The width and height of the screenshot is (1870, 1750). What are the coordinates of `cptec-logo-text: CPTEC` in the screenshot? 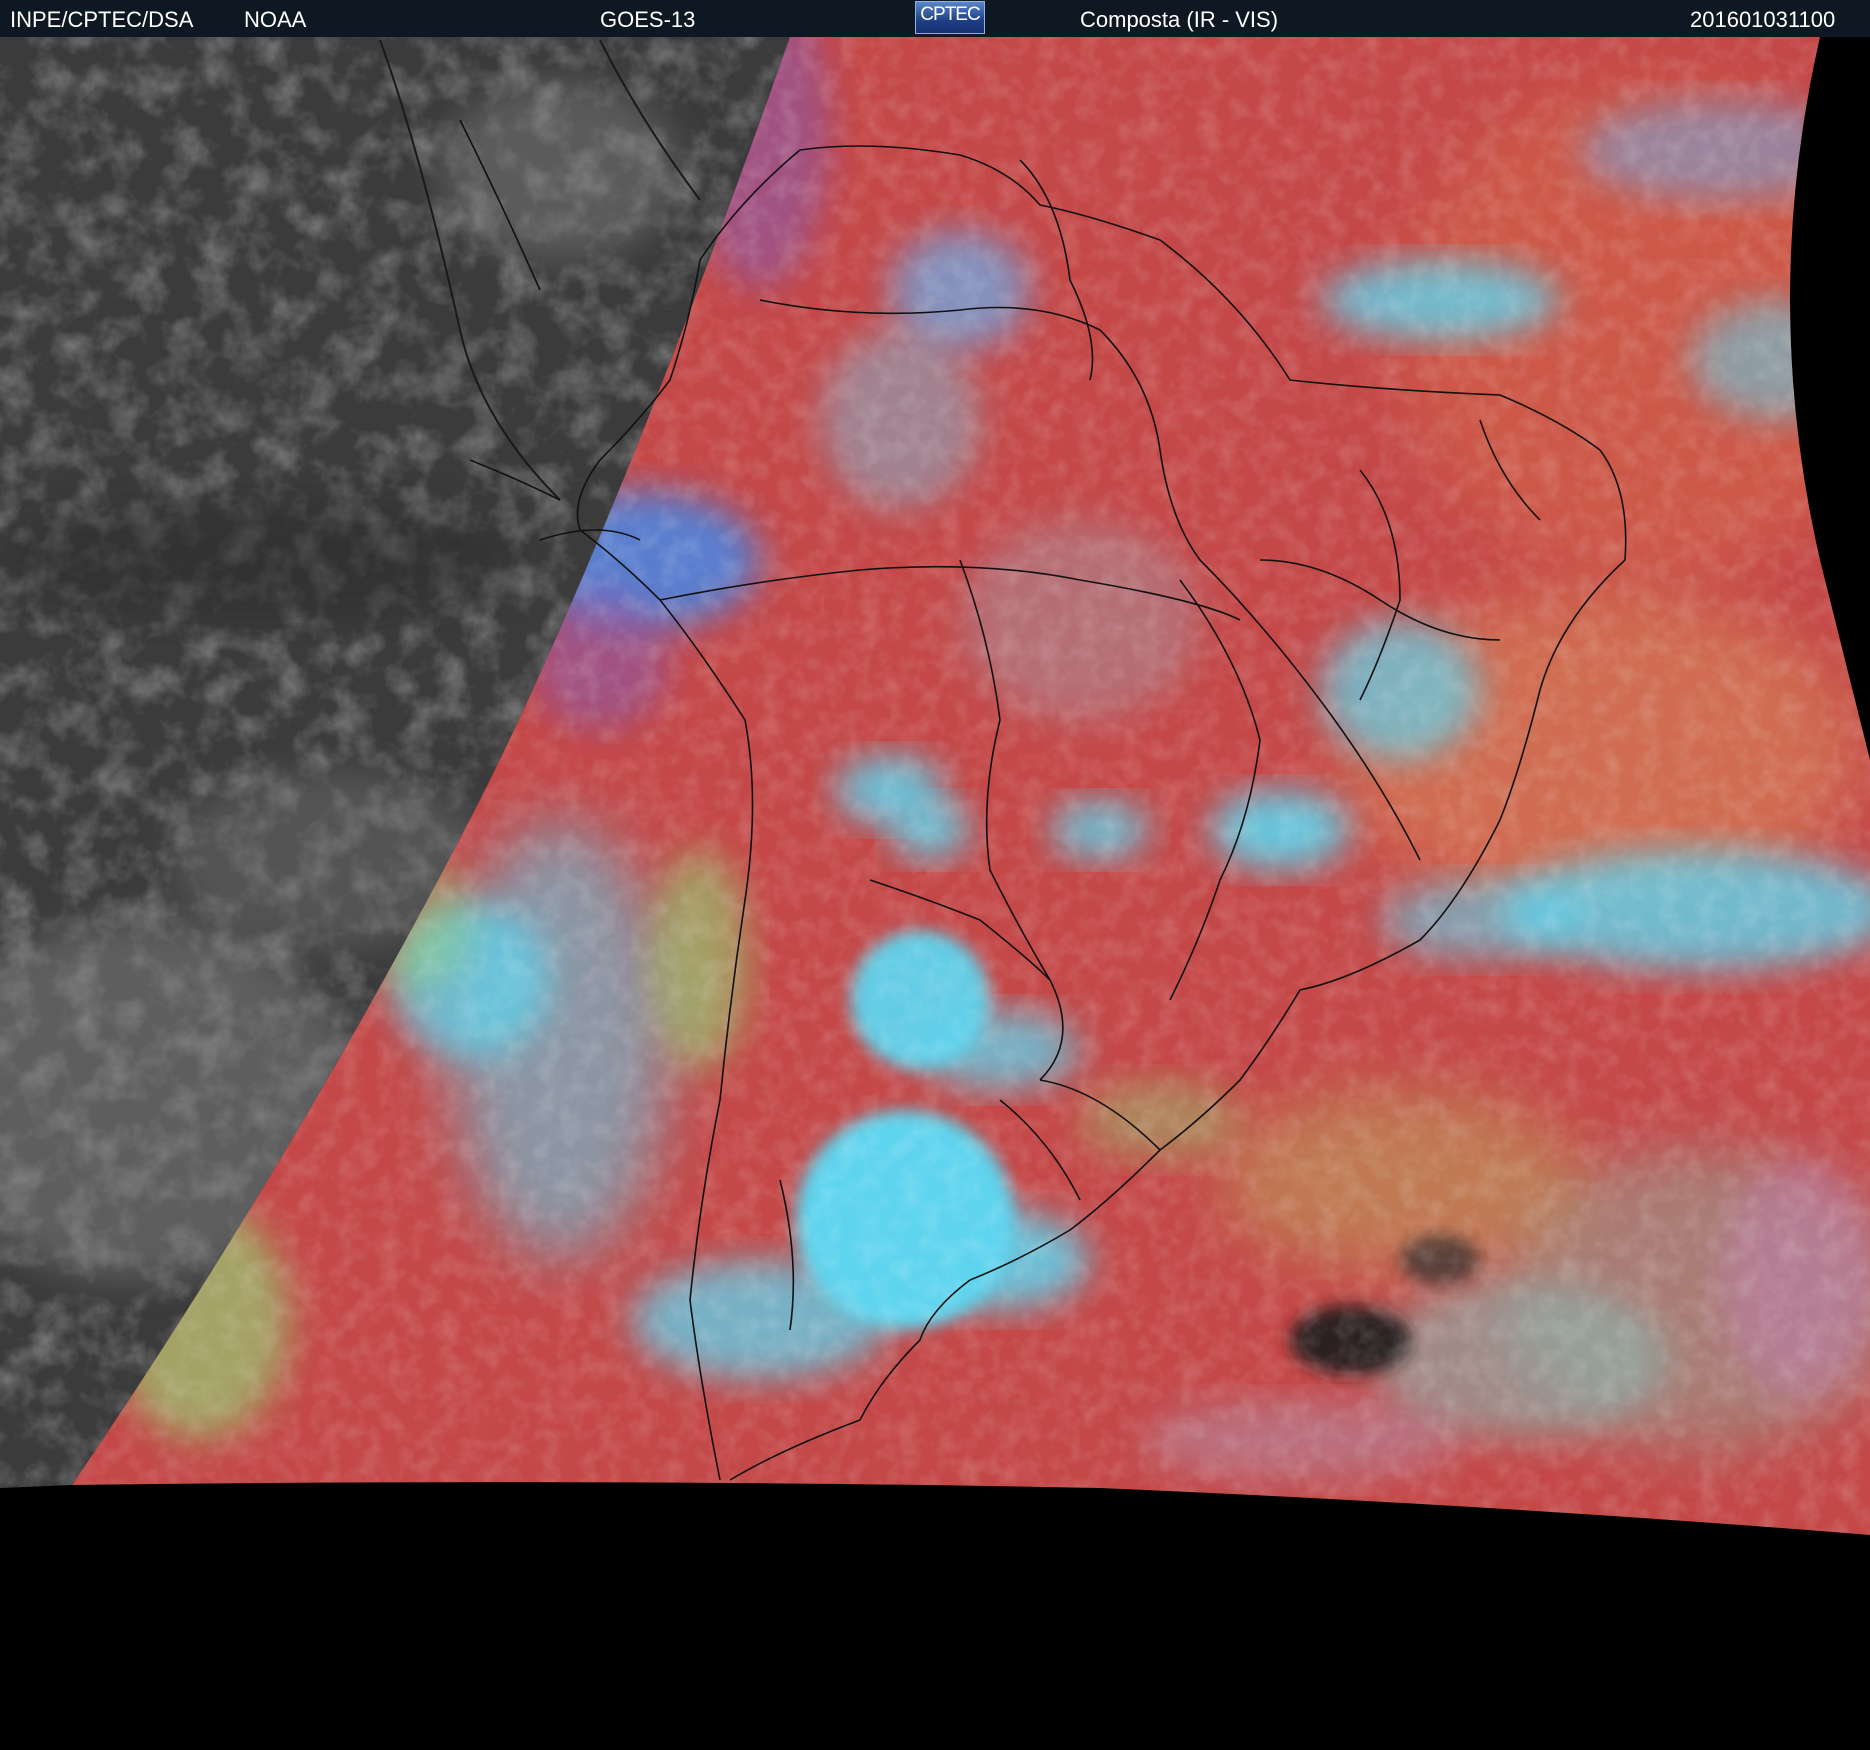 It's located at (950, 14).